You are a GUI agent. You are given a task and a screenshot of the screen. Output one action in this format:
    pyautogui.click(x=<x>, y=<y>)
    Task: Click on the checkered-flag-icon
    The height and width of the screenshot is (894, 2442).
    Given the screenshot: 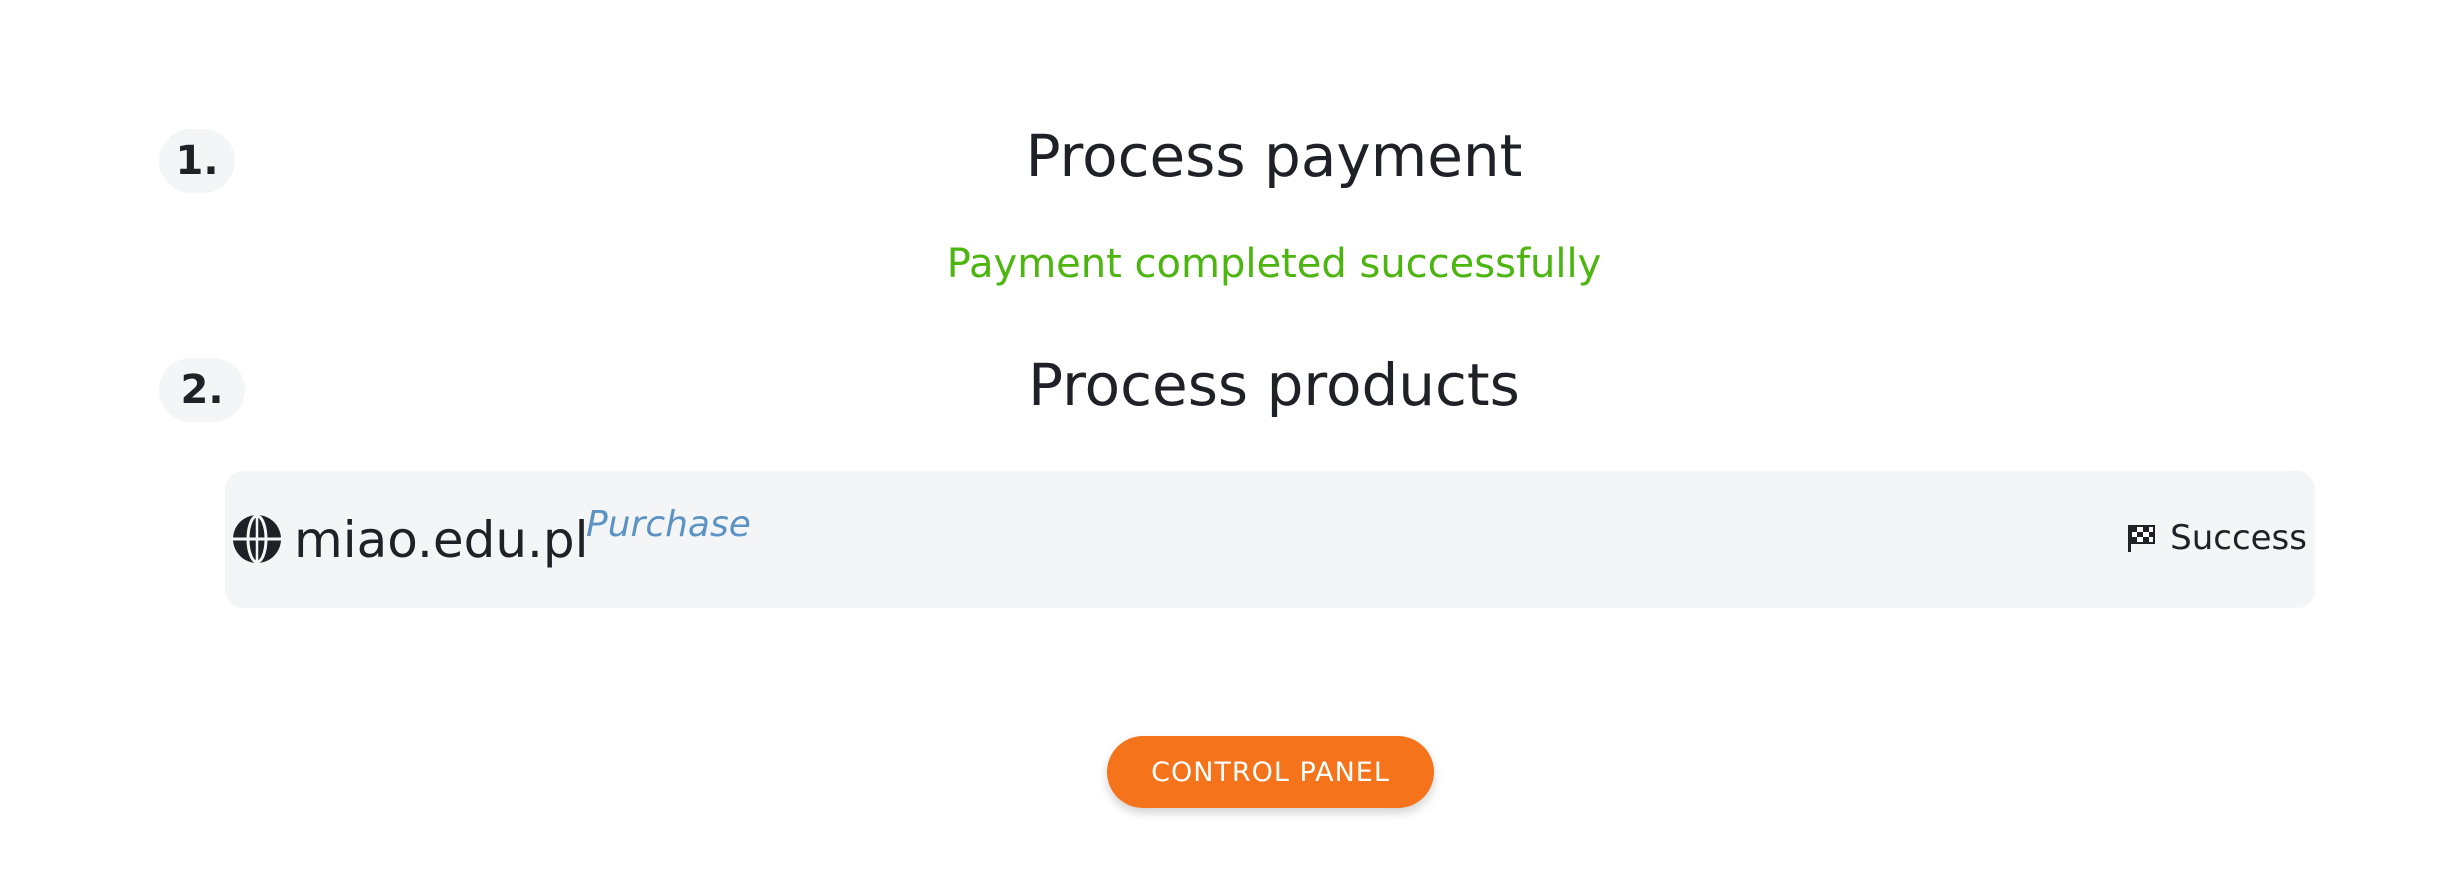 What is the action you would take?
    pyautogui.click(x=2142, y=538)
    